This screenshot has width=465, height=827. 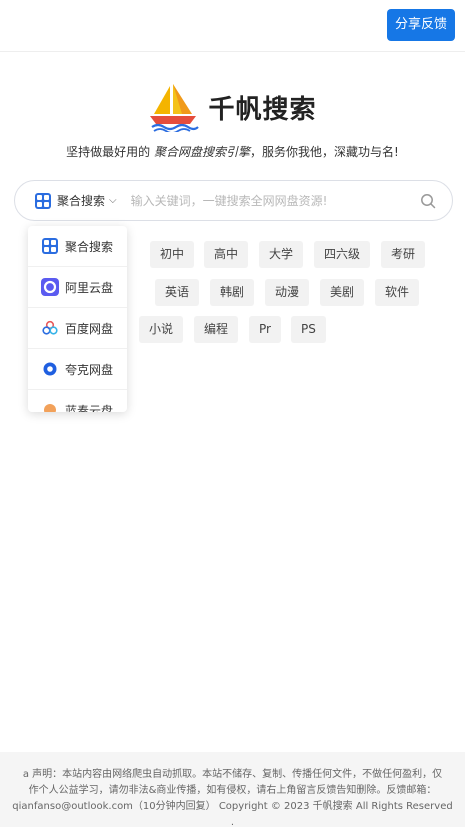 I want to click on tagline-suffix: ，服务你我他，深藏功与名!, so click(x=324, y=152).